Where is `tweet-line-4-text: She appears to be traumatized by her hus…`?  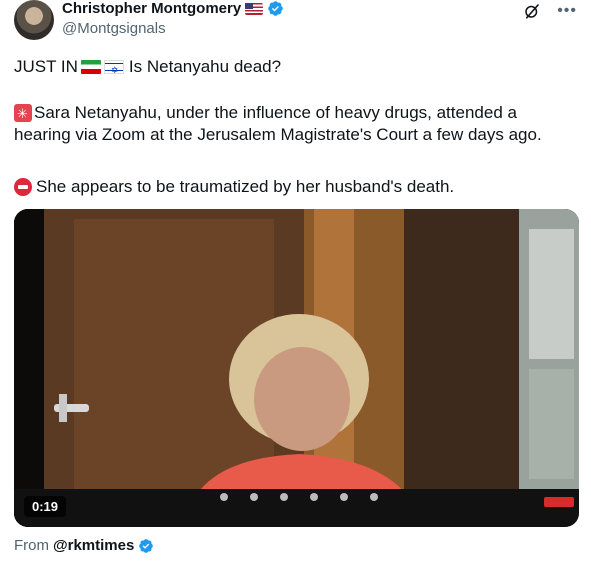
tweet-line-4-text: She appears to be traumatized by her hus… is located at coordinates (245, 186).